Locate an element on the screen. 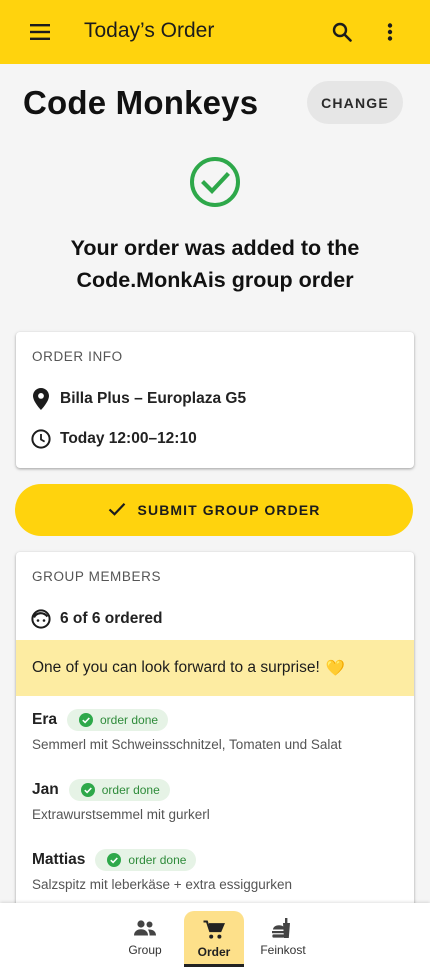  order-info-header: ORDER INFO is located at coordinates (77, 356).